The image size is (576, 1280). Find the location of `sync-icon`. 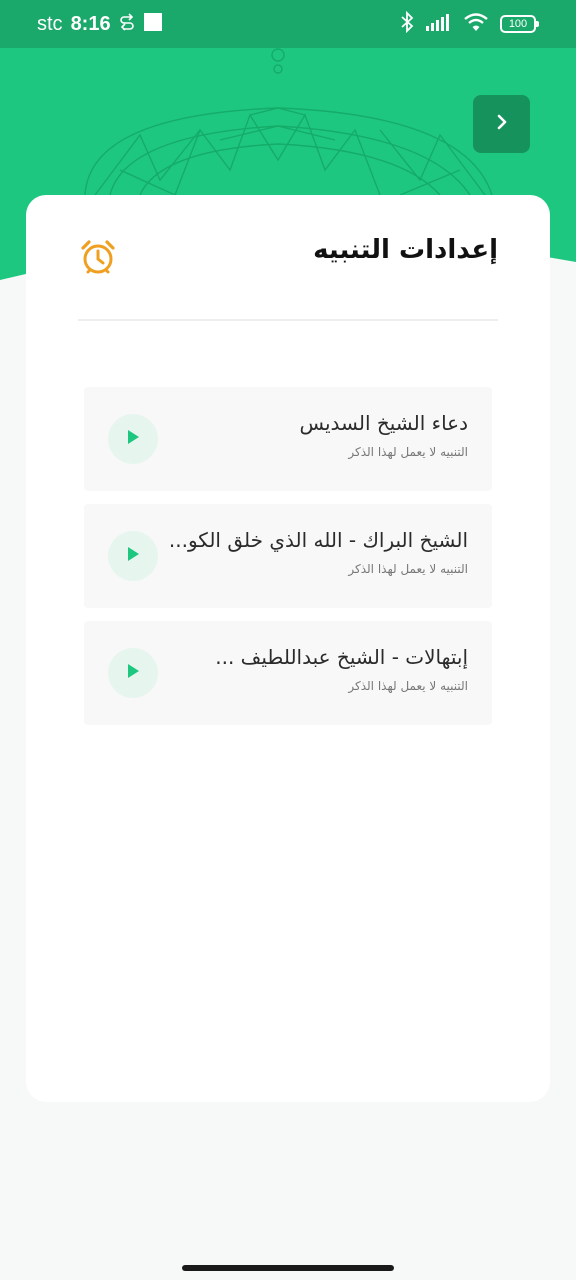

sync-icon is located at coordinates (127, 24).